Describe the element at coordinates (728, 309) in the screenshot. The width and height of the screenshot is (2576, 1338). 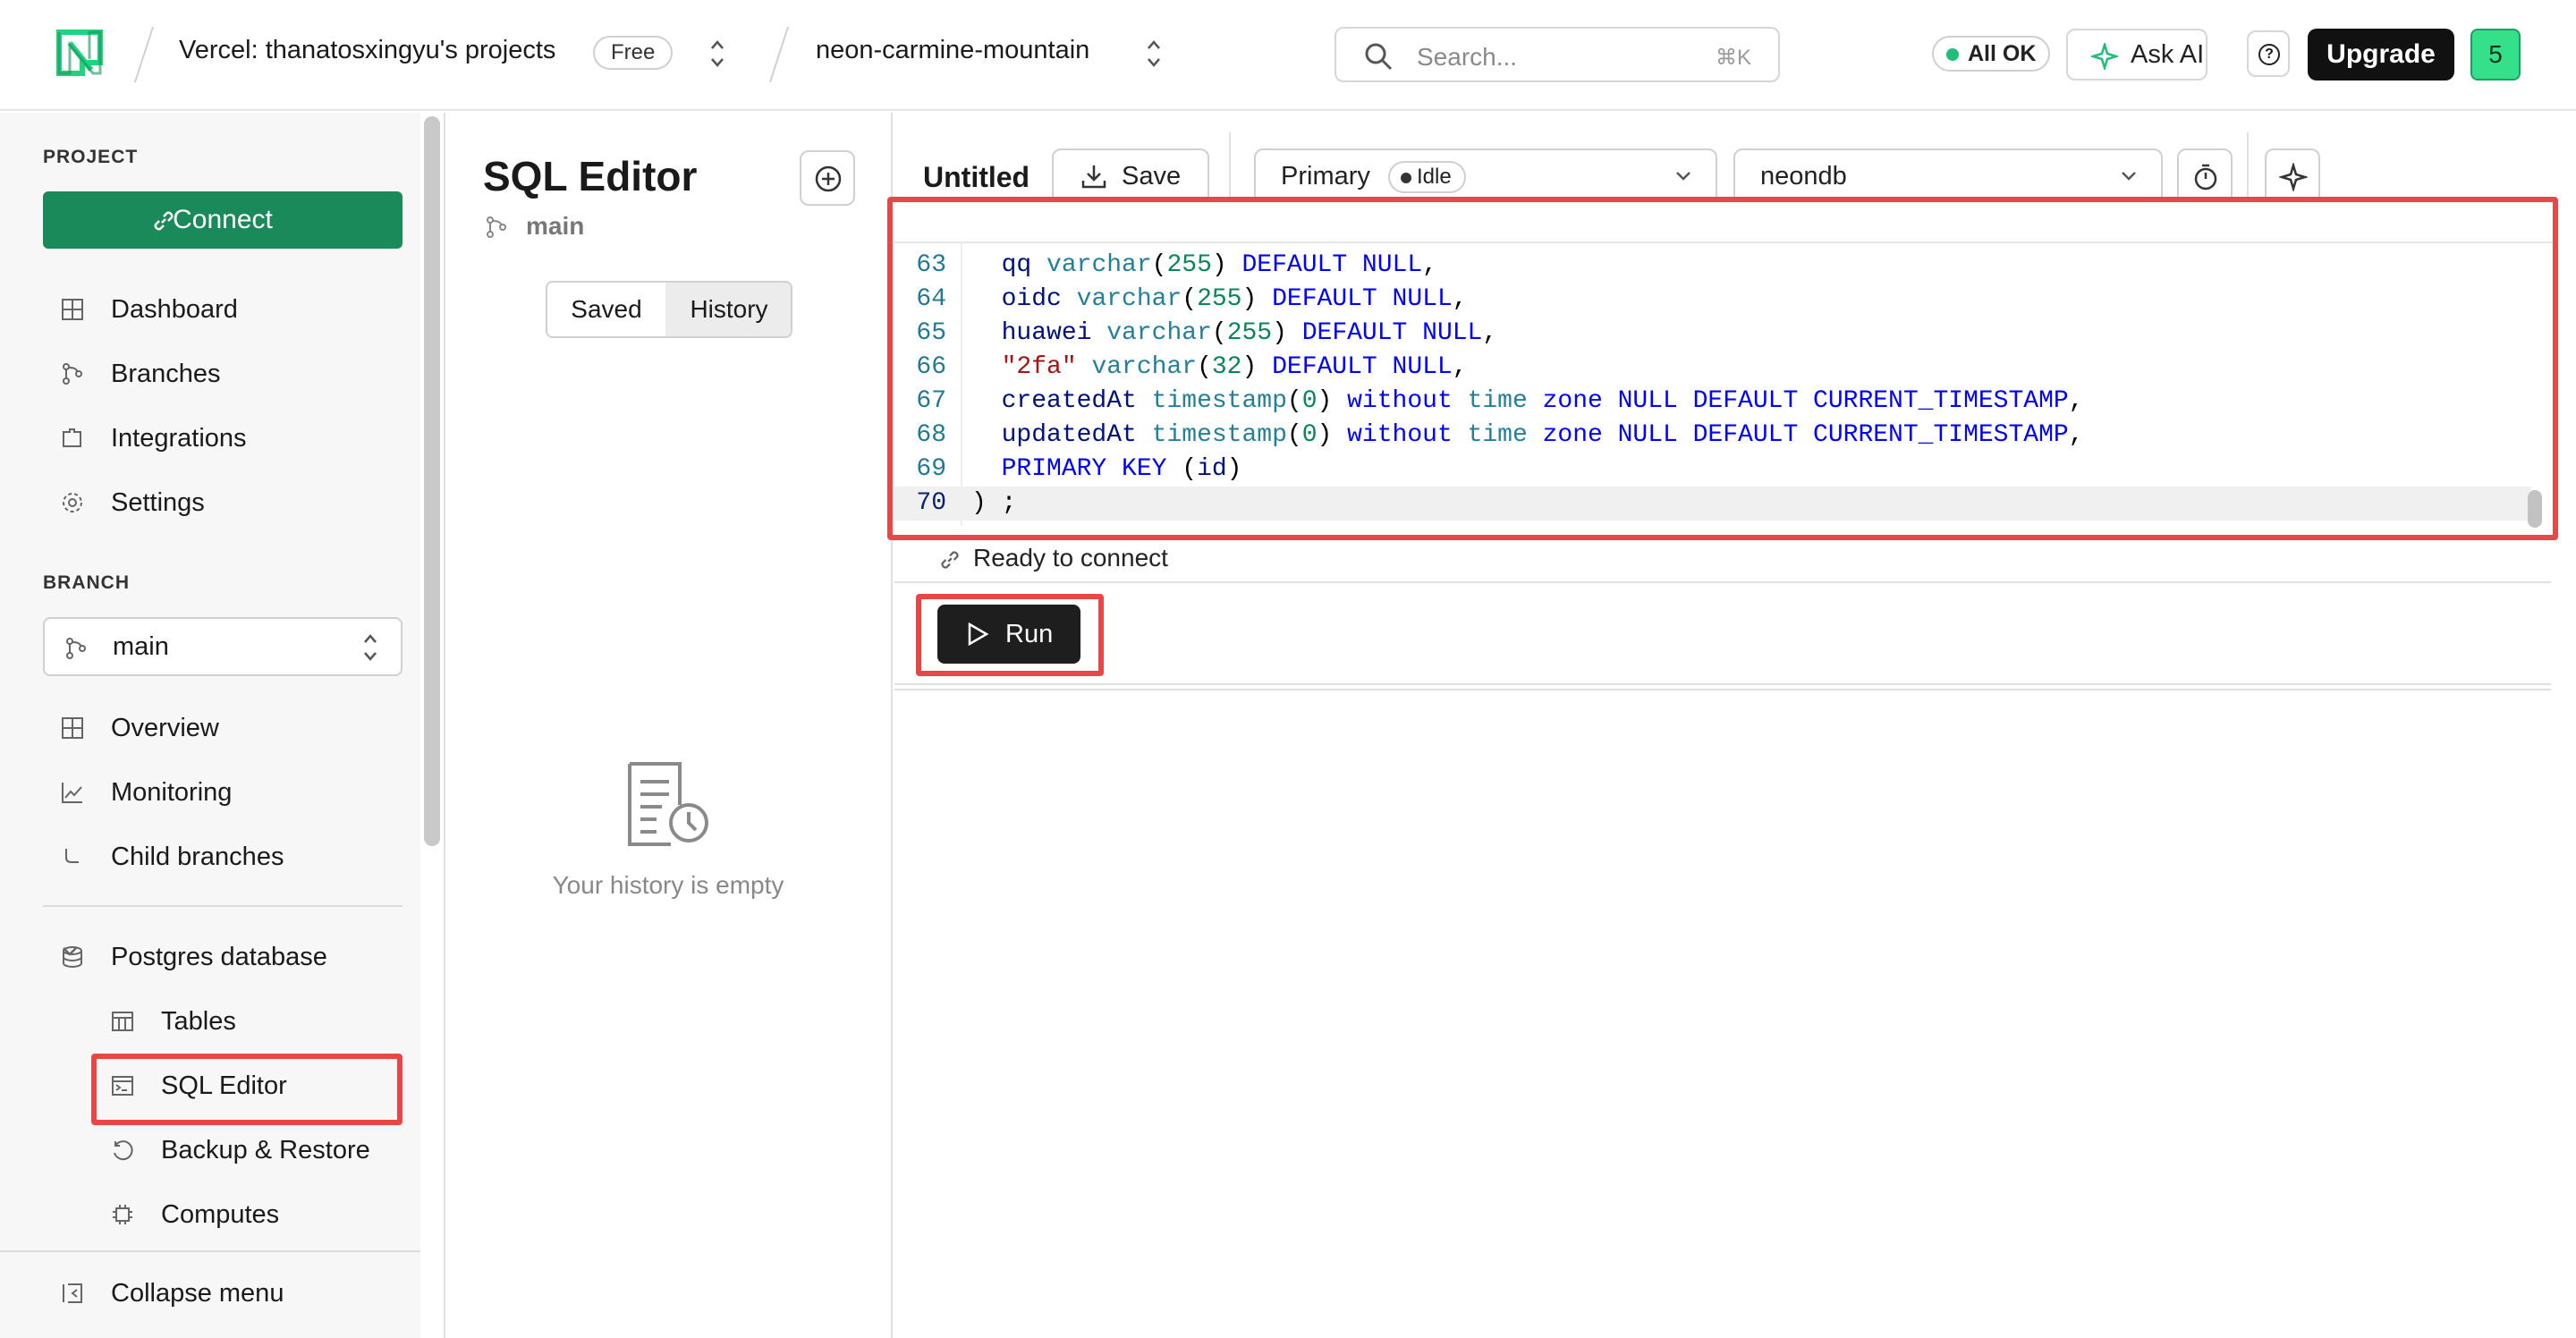
I see `tab-history: History` at that location.